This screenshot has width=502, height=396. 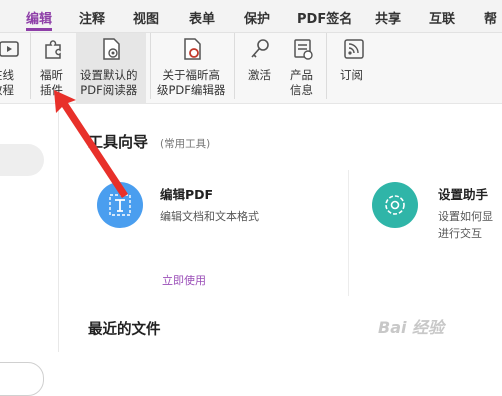 What do you see at coordinates (465, 225) in the screenshot?
I see `tool-description: 设置如何显 进行交互` at bounding box center [465, 225].